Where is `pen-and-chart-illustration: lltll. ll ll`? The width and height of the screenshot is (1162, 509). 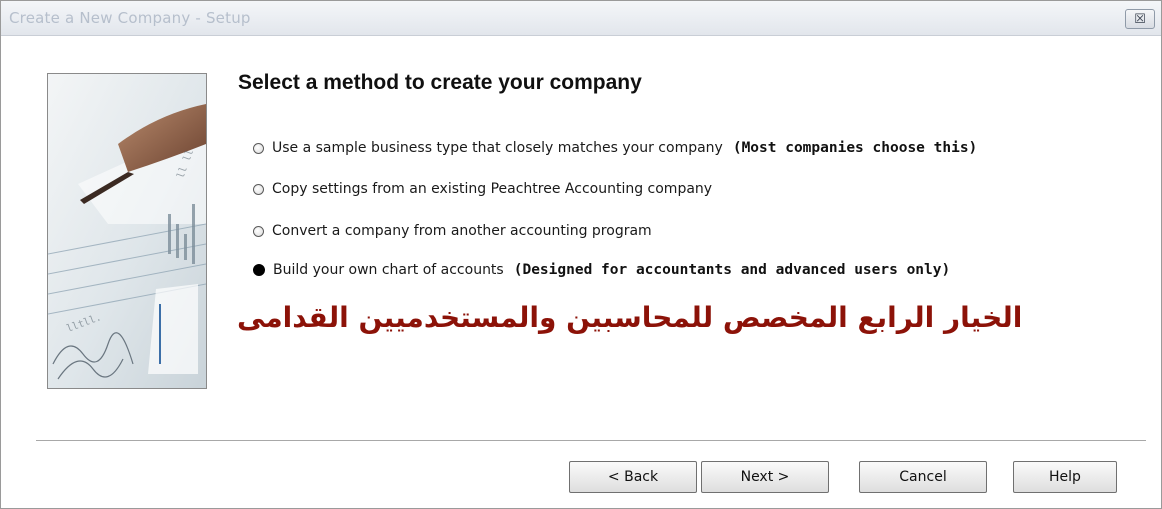
pen-and-chart-illustration: lltll. ll ll is located at coordinates (127, 231).